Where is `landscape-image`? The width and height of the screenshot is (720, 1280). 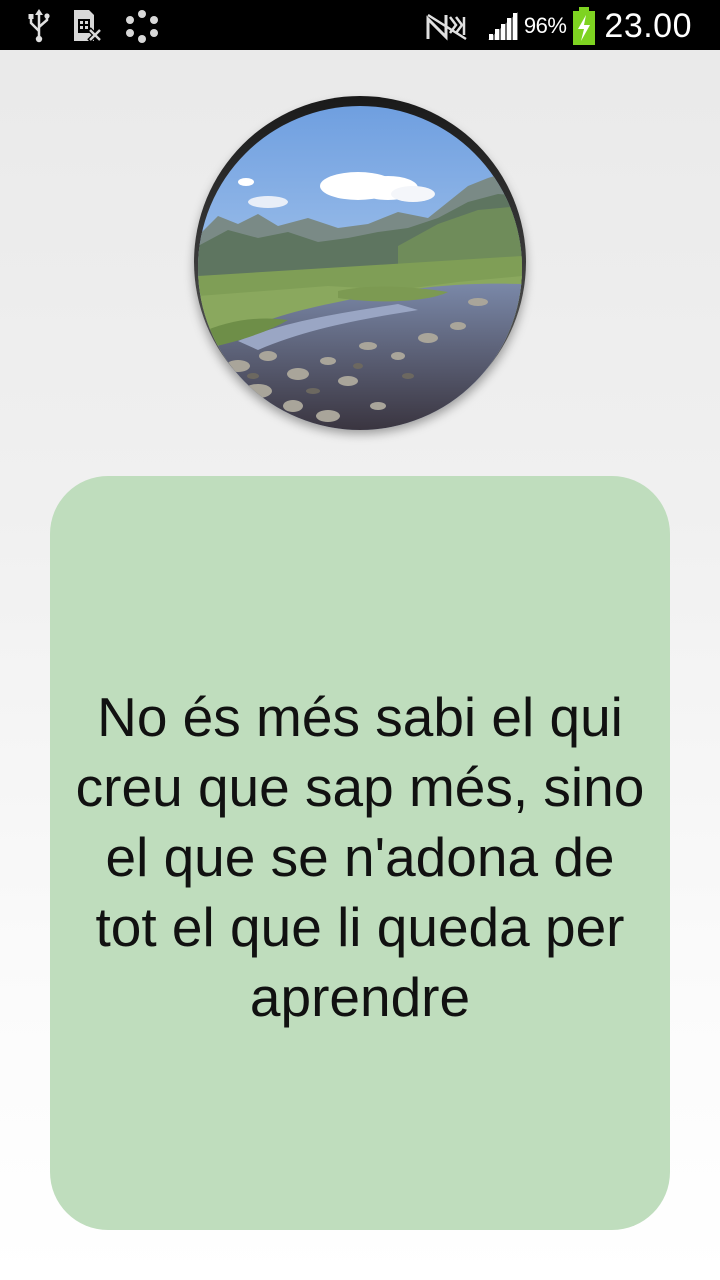
landscape-image is located at coordinates (360, 268).